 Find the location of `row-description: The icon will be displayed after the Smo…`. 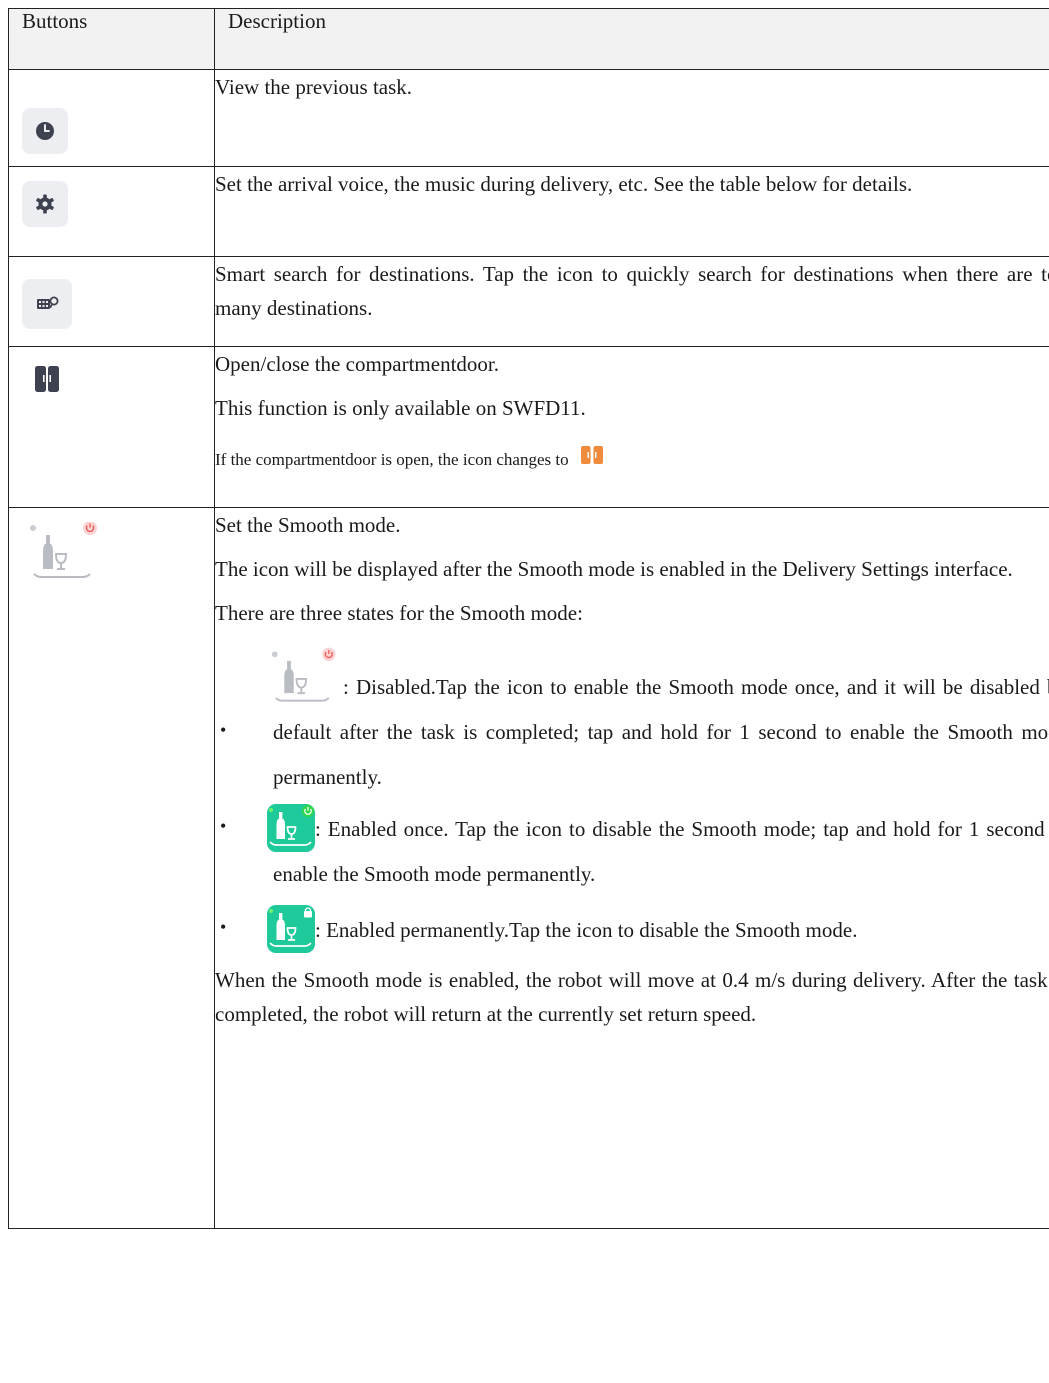

row-description: The icon will be displayed after the Smo… is located at coordinates (614, 569).